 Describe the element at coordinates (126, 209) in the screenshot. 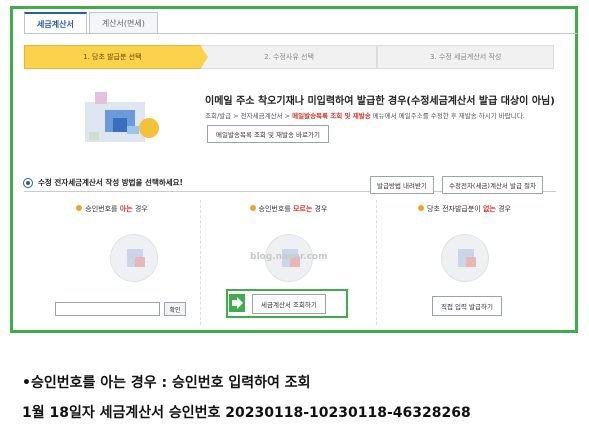

I see `option-emphasis: 아는` at that location.